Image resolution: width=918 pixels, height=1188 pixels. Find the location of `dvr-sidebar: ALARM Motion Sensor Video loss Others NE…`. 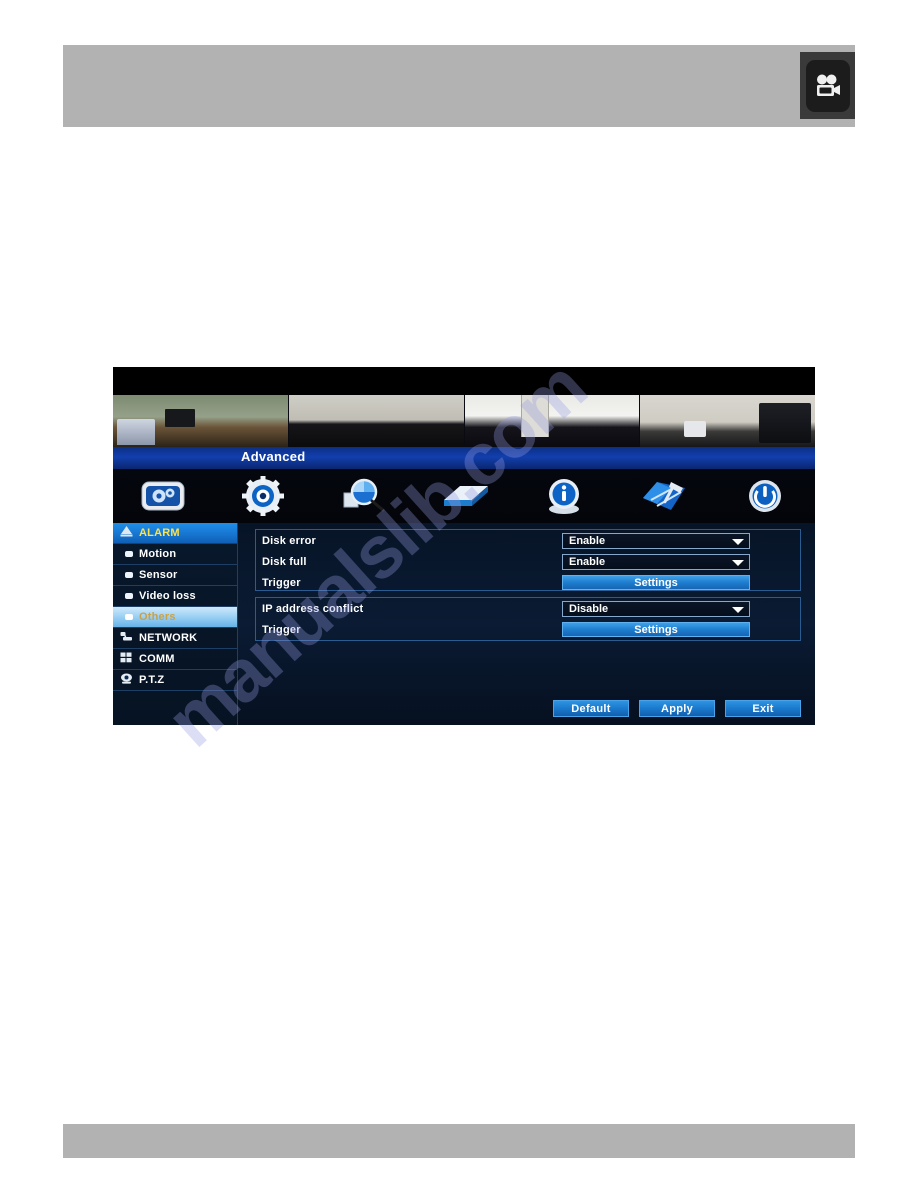

dvr-sidebar: ALARM Motion Sensor Video loss Others NE… is located at coordinates (175, 624).